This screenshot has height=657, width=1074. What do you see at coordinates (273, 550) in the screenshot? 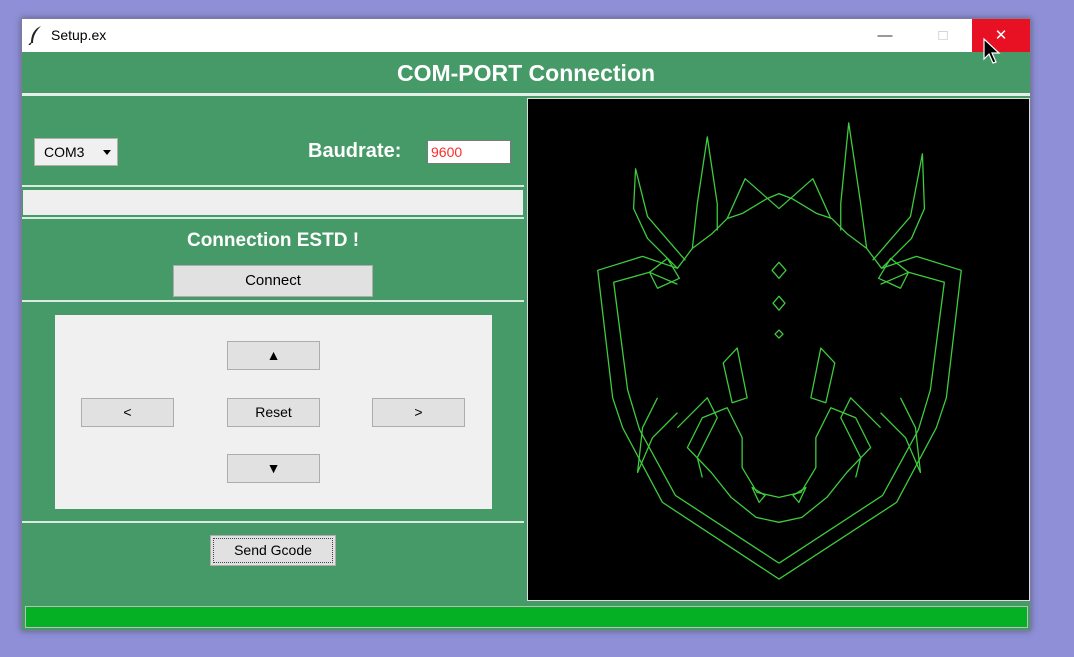
I see `send-gcode-button: Send Gcode` at bounding box center [273, 550].